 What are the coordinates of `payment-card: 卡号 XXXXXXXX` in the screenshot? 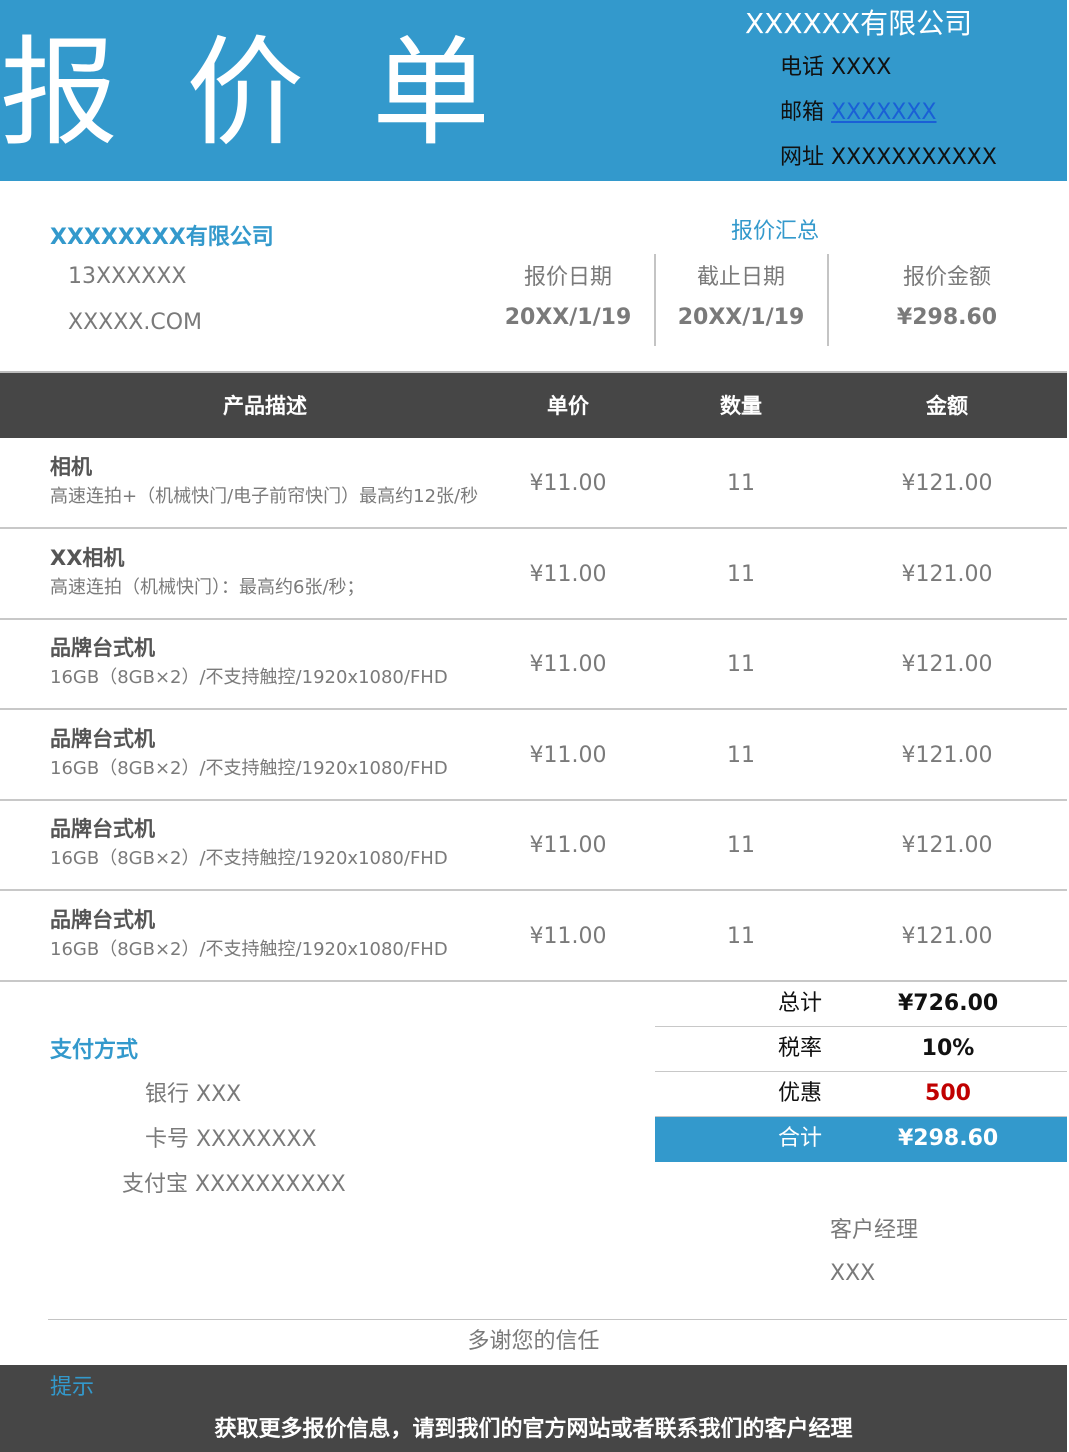 It's located at (231, 1139).